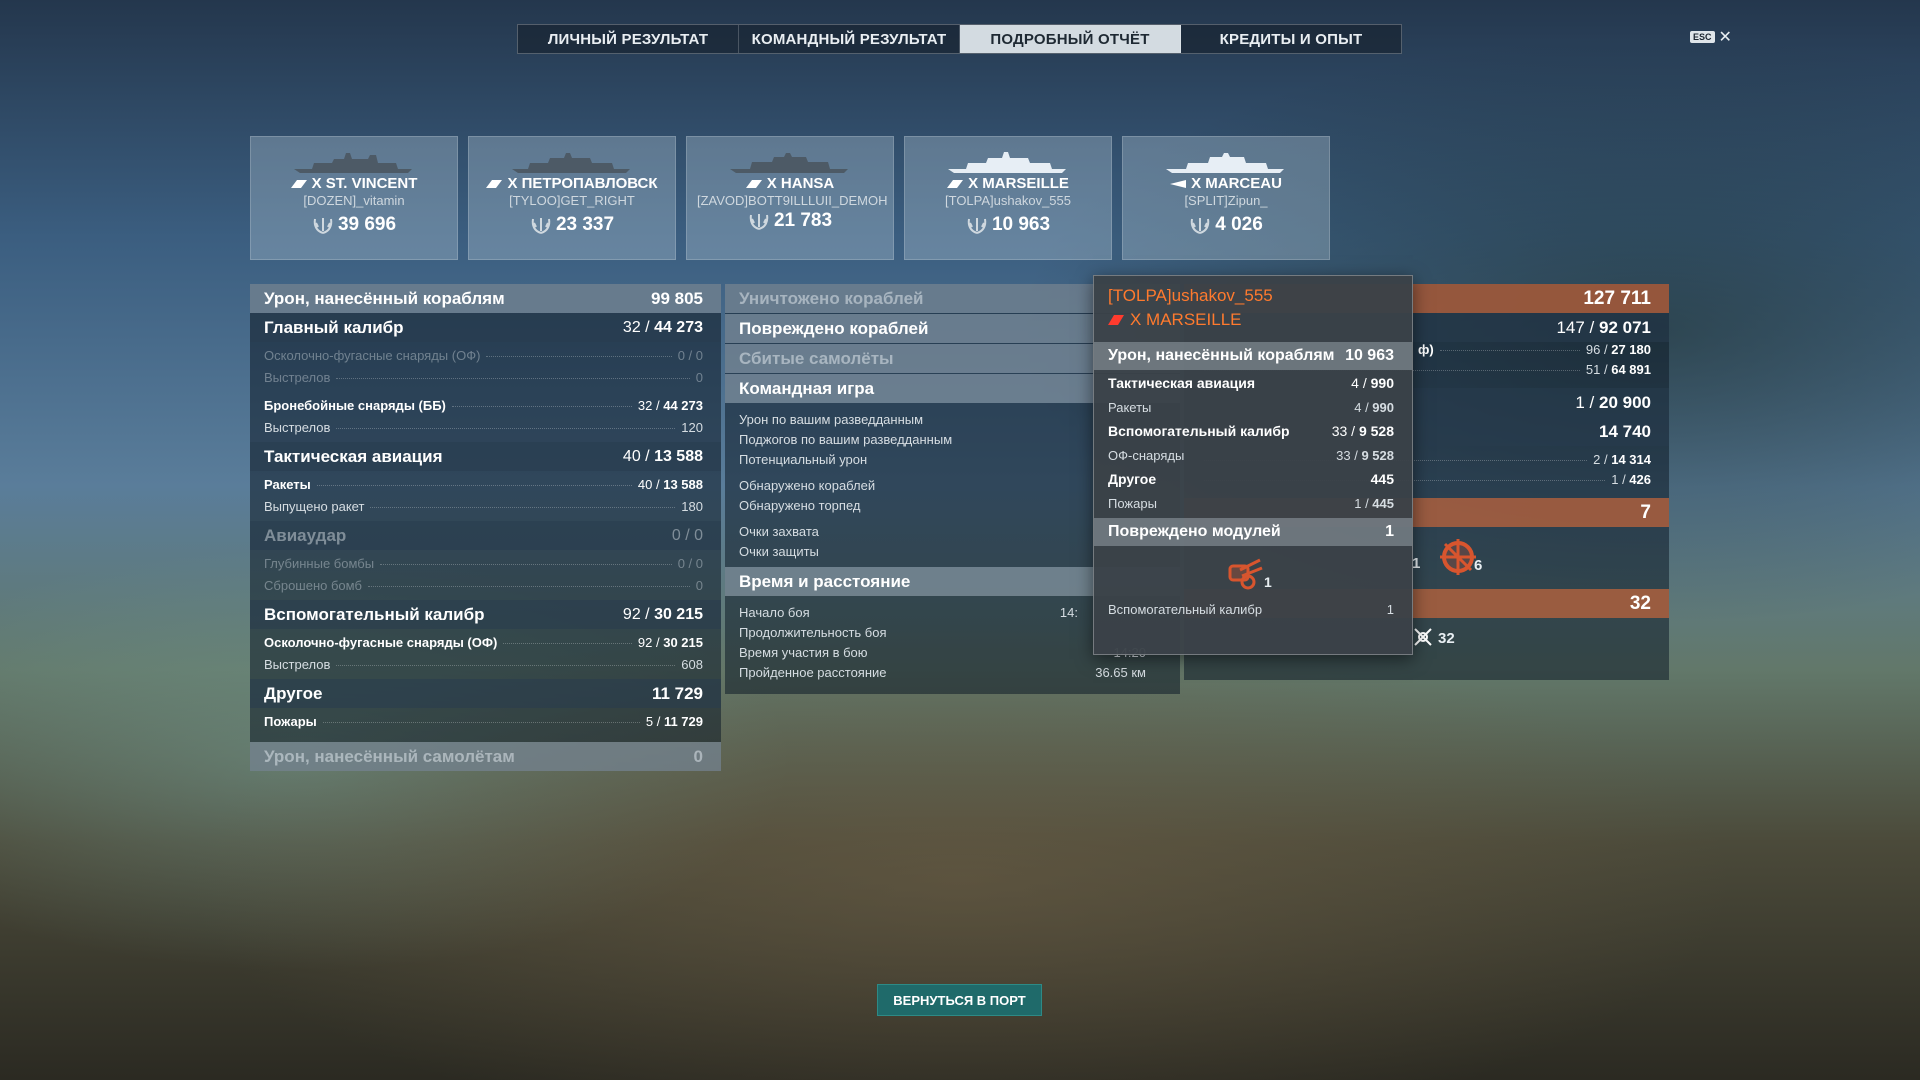 The width and height of the screenshot is (1920, 1080). I want to click on airstrike-section: Авиаудар 0 / 0, so click(485, 535).